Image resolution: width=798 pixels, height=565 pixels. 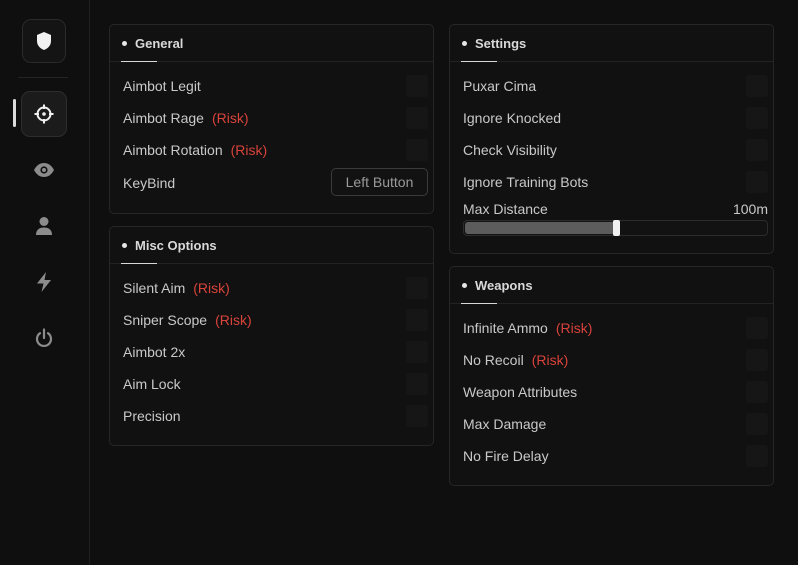 I want to click on toggle-aimbot-rage, so click(x=417, y=118).